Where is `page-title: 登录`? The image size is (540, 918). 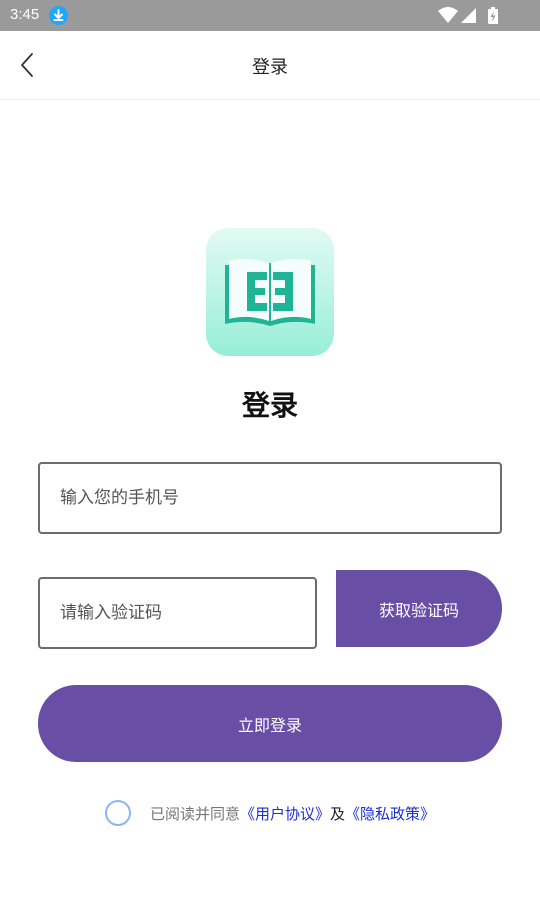
page-title: 登录 is located at coordinates (269, 405).